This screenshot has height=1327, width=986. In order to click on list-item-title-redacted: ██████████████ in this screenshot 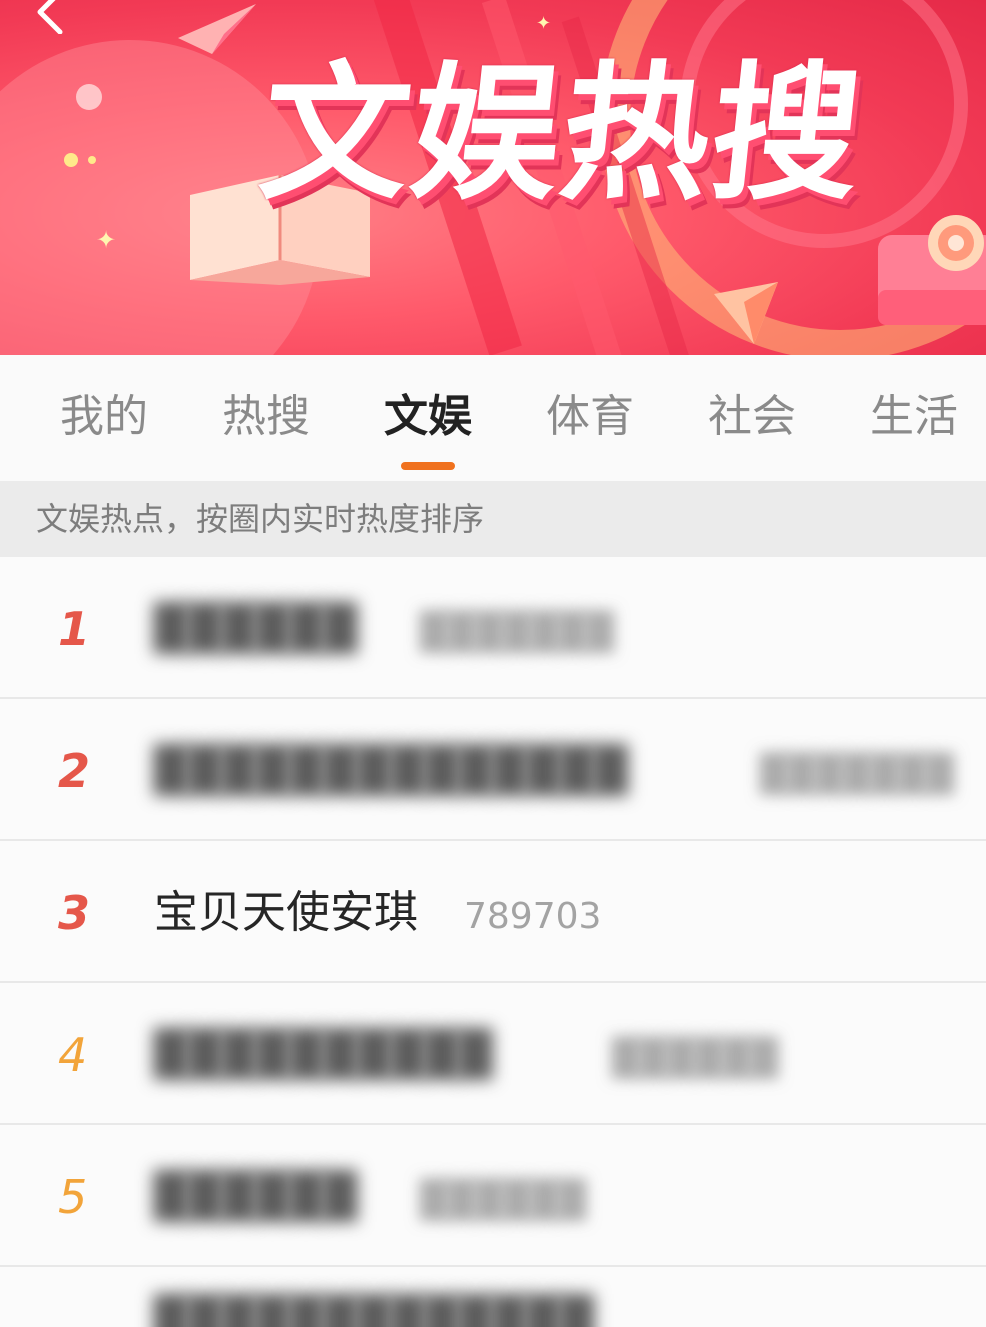, I will do `click(391, 770)`.